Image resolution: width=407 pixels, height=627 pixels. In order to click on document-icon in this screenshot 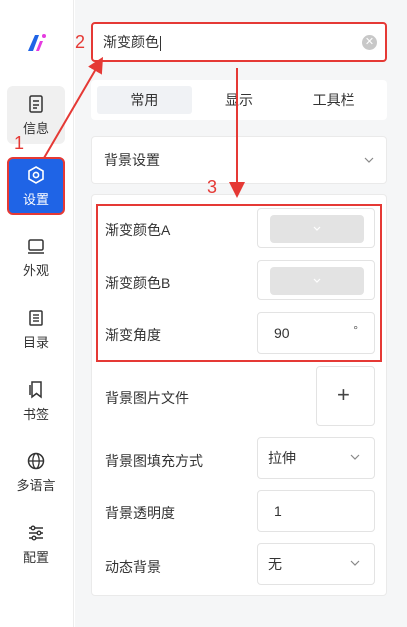, I will do `click(36, 104)`.